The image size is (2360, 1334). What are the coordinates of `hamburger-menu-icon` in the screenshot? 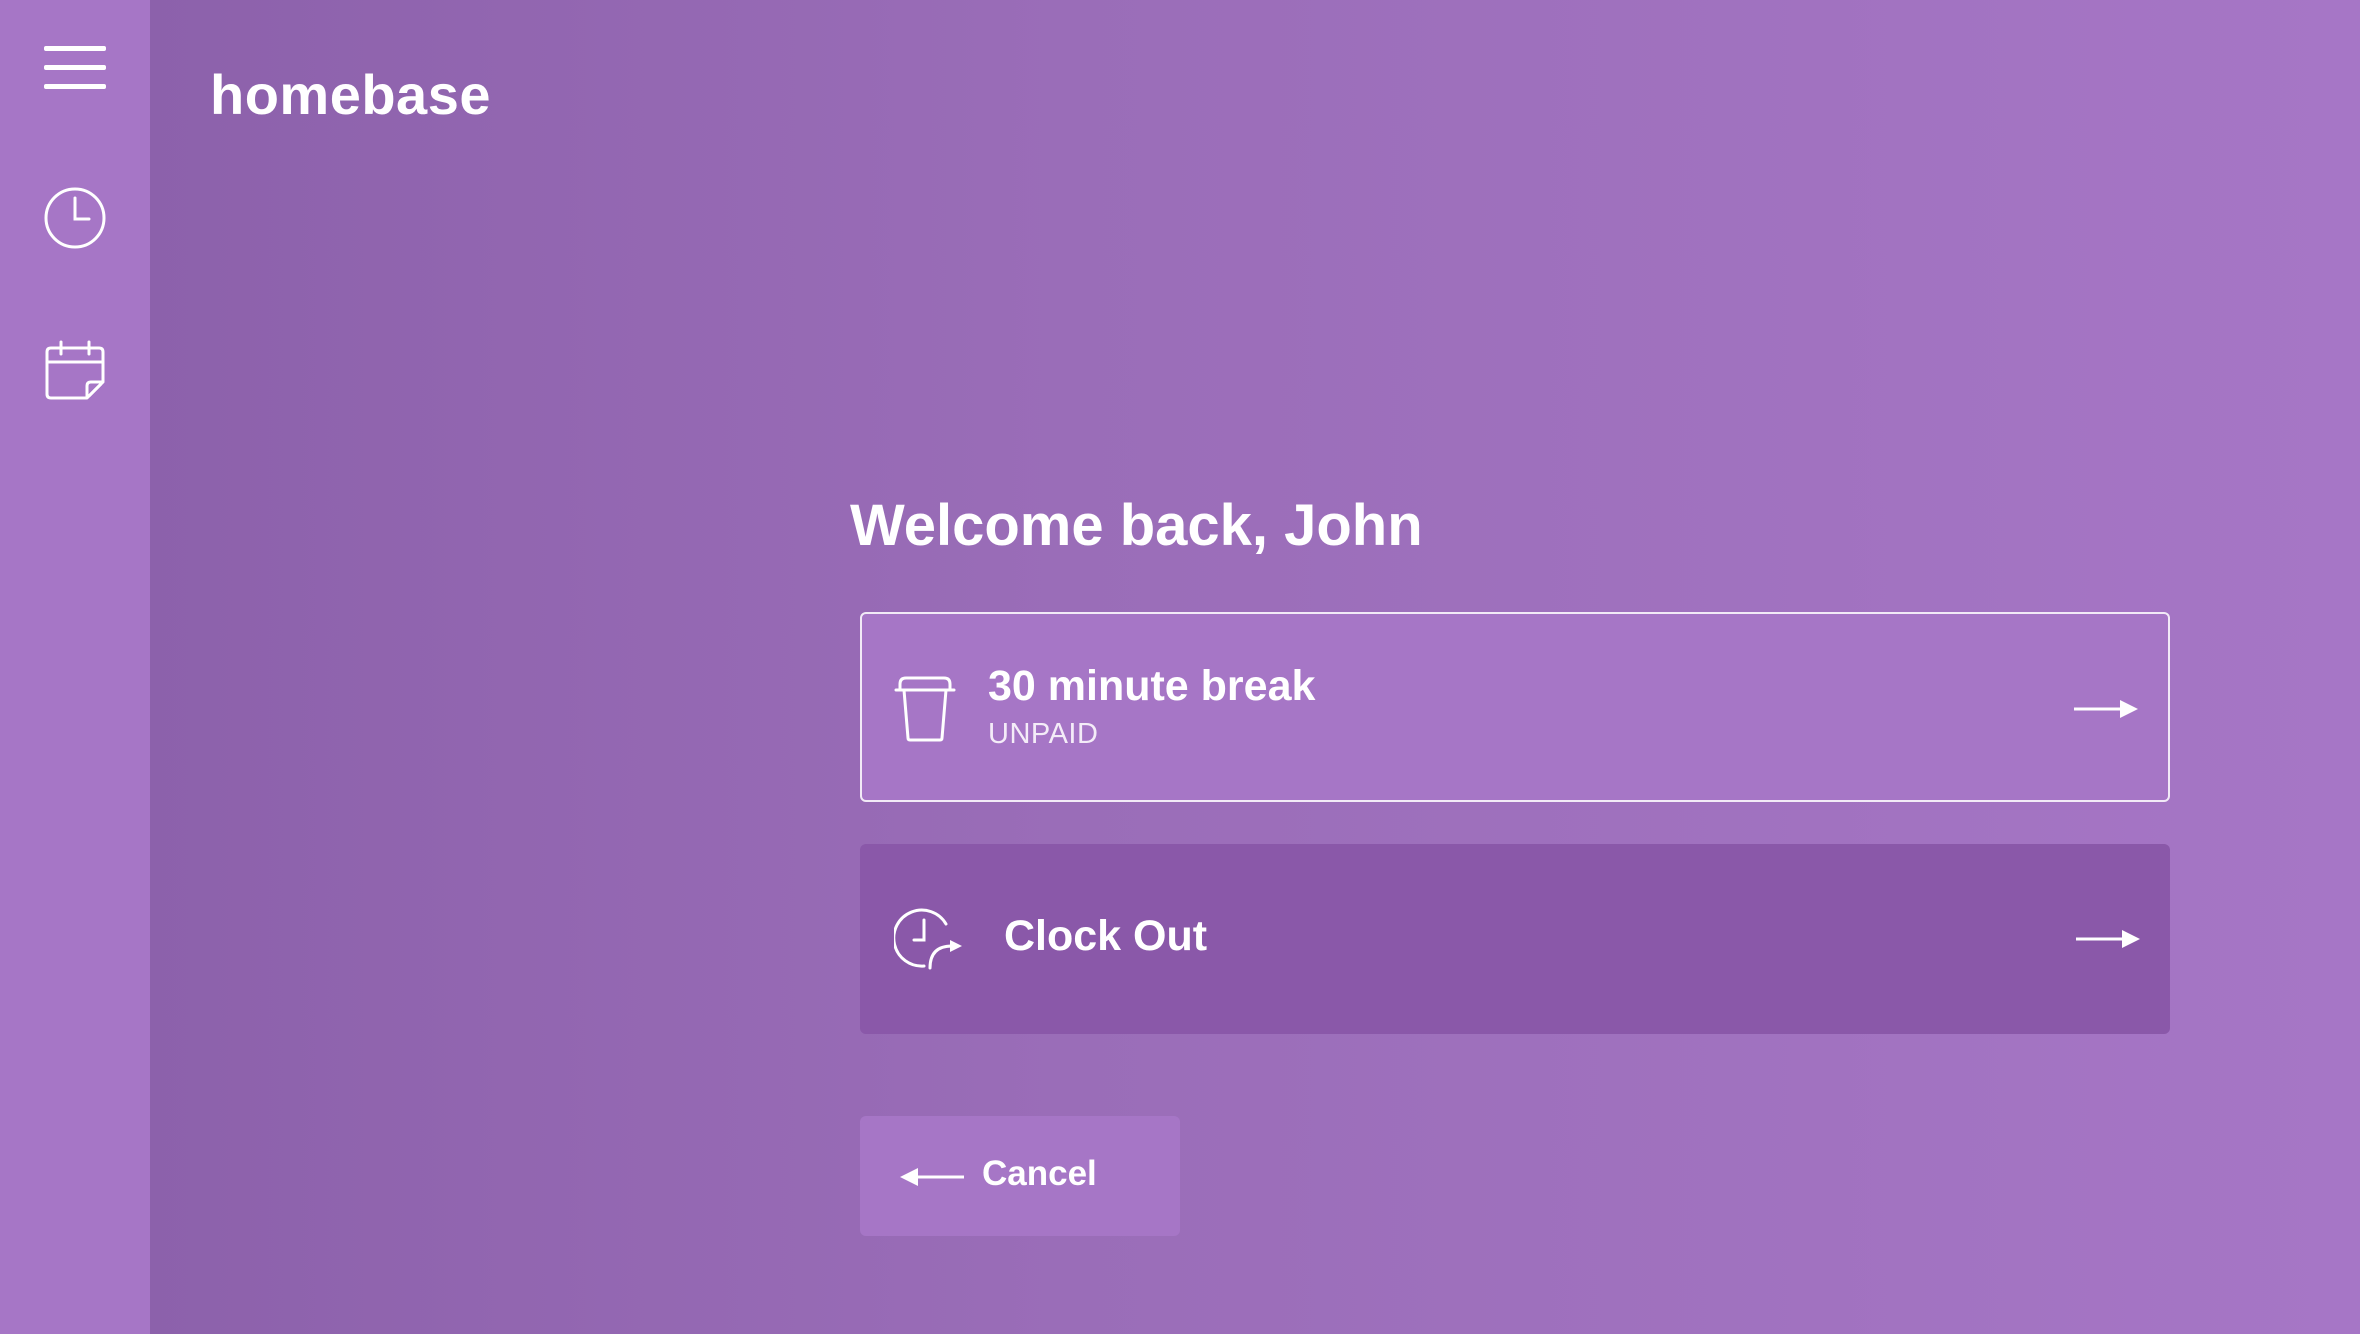 It's located at (75, 67).